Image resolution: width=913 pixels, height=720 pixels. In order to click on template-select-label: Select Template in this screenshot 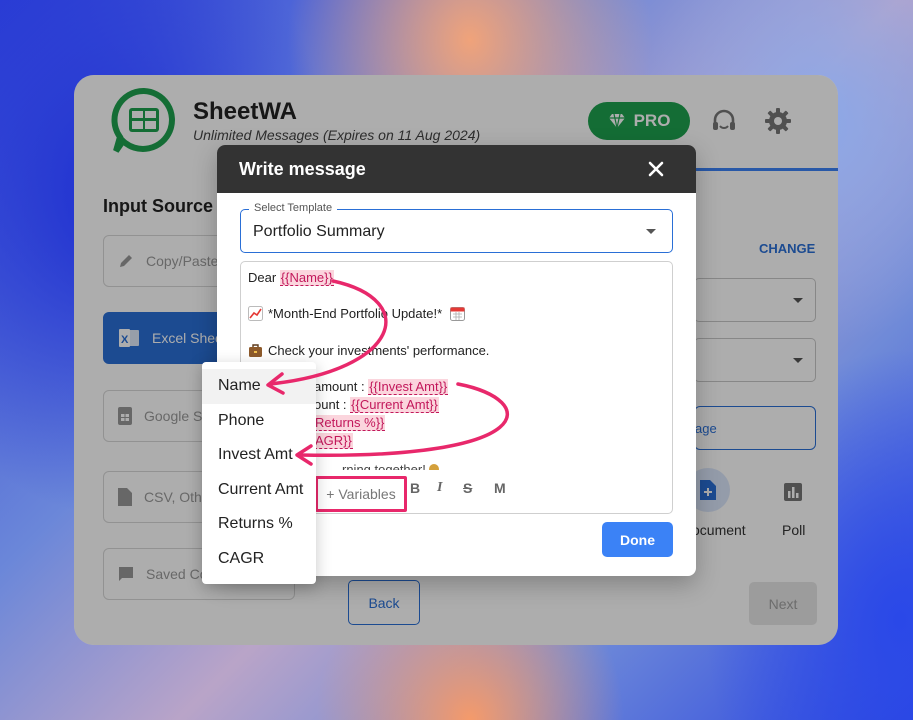, I will do `click(293, 208)`.